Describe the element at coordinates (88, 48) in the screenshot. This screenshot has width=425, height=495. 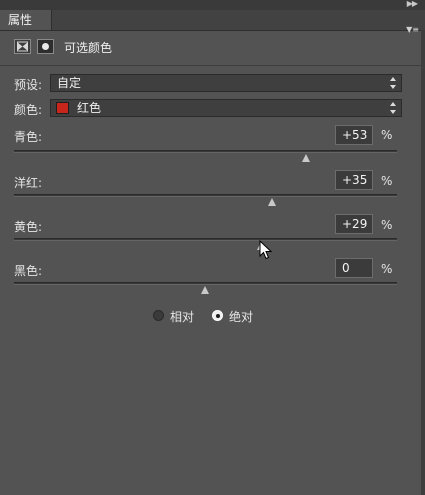
I see `adjustment-title: 可选颜色` at that location.